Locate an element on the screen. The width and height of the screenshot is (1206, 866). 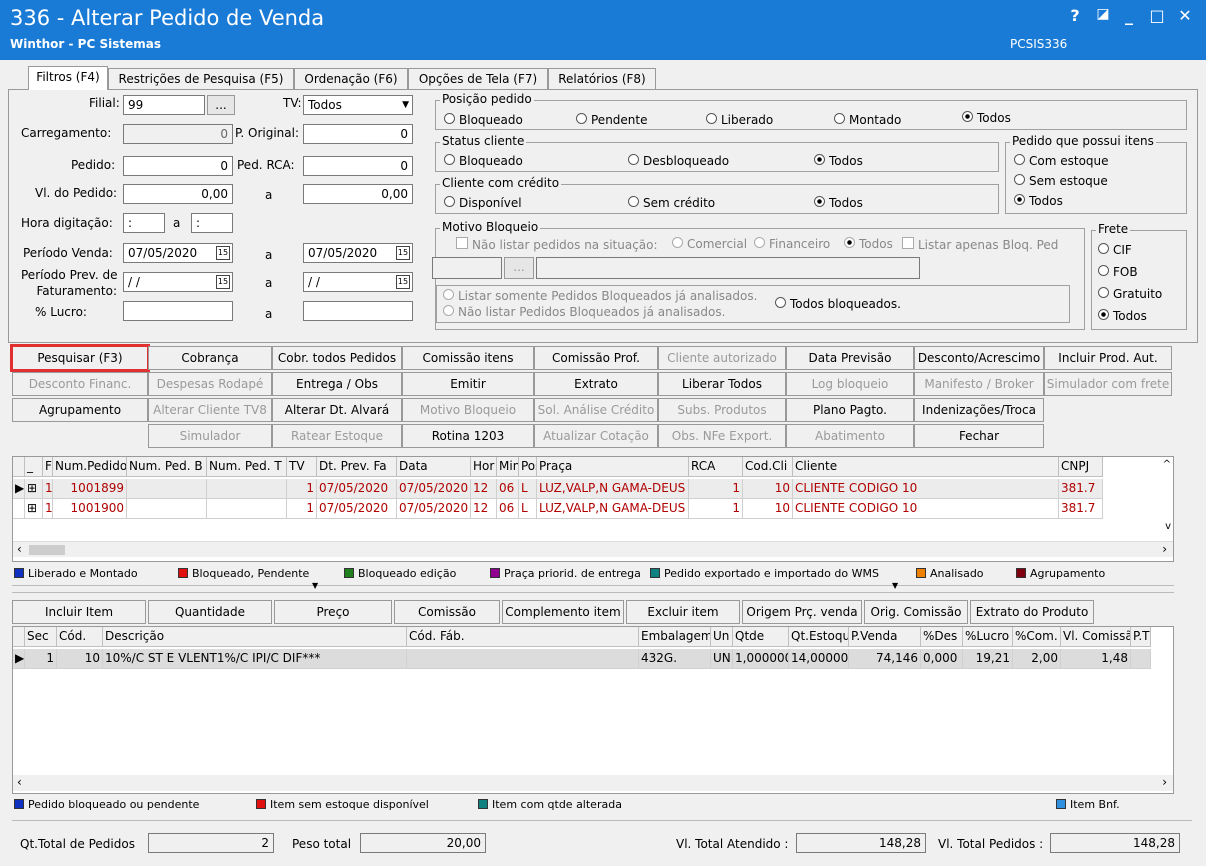
scroll-thumb is located at coordinates (47, 550).